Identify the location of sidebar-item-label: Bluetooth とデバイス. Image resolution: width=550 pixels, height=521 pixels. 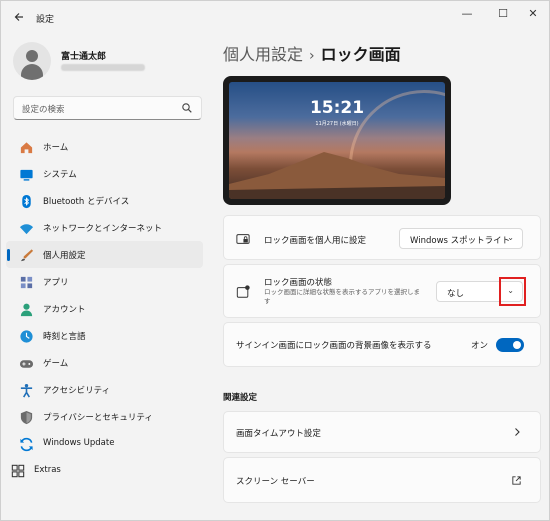
(86, 202).